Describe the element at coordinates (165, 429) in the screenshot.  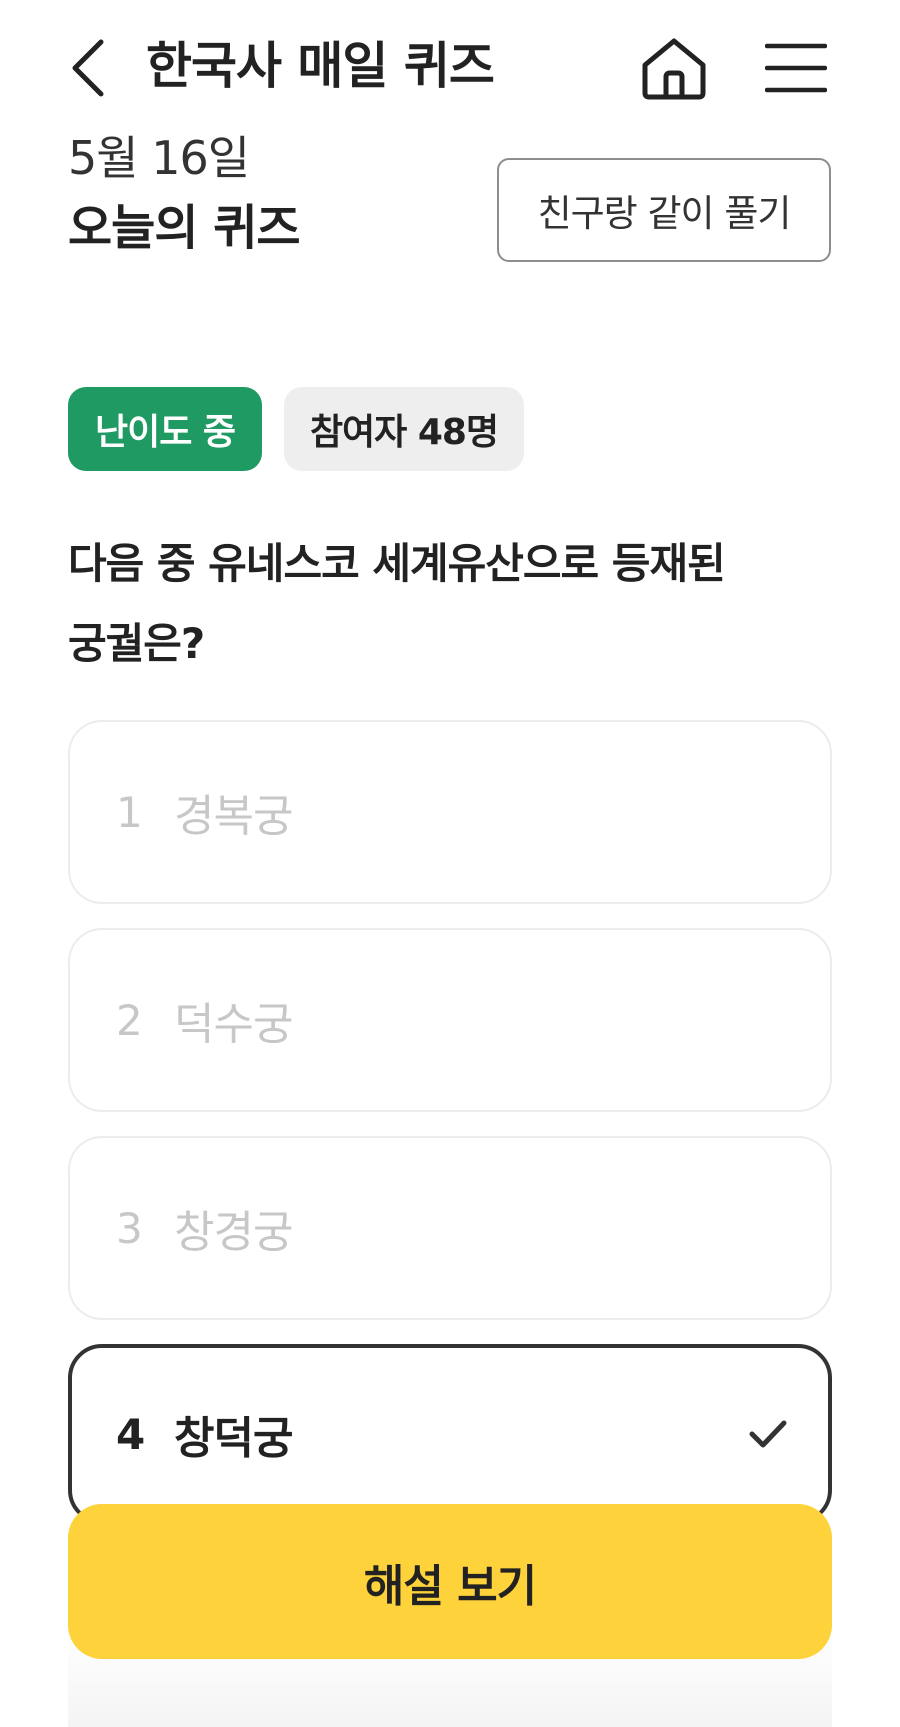
I see `difficulty-badge: 난이도 중` at that location.